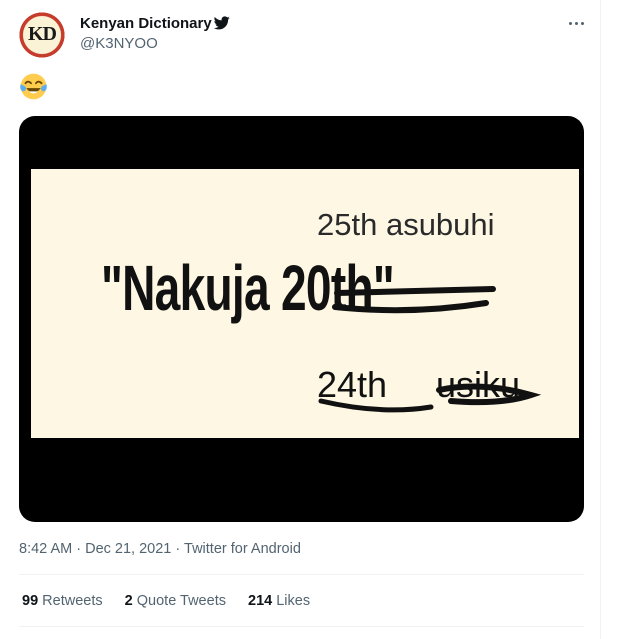  Describe the element at coordinates (430, 349) in the screenshot. I see `strikethrough-marks` at that location.